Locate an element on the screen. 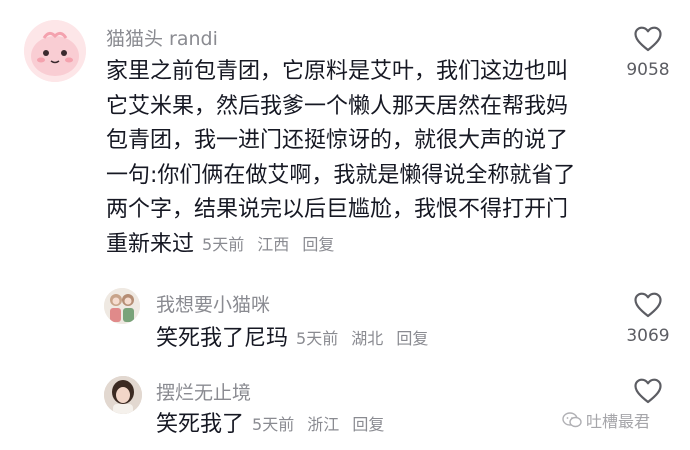  comment-line: 包青团，我一进门还挺惊讶的，就很大声的说了 is located at coordinates (337, 141).